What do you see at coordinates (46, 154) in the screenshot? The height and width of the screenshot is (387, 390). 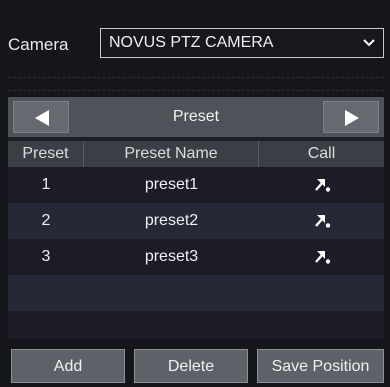 I see `column-header-preset: Preset` at bounding box center [46, 154].